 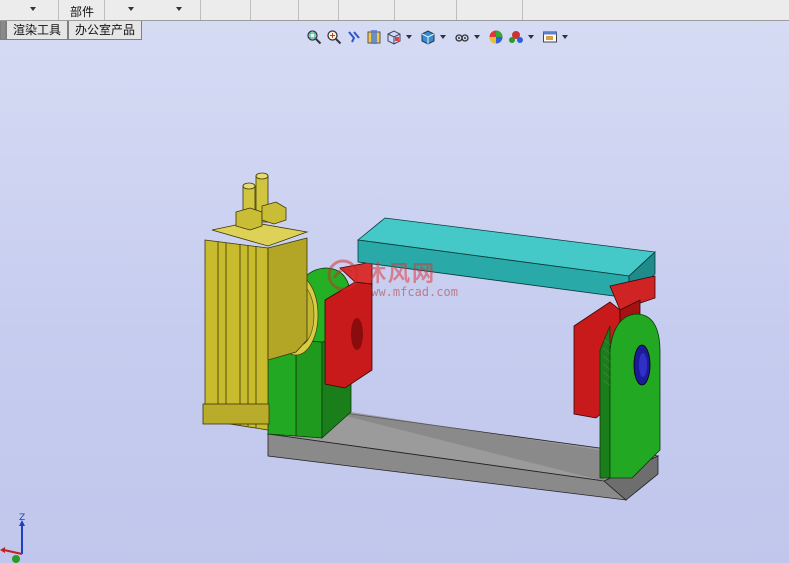 I want to click on reference-triad: Z, so click(x=12, y=538).